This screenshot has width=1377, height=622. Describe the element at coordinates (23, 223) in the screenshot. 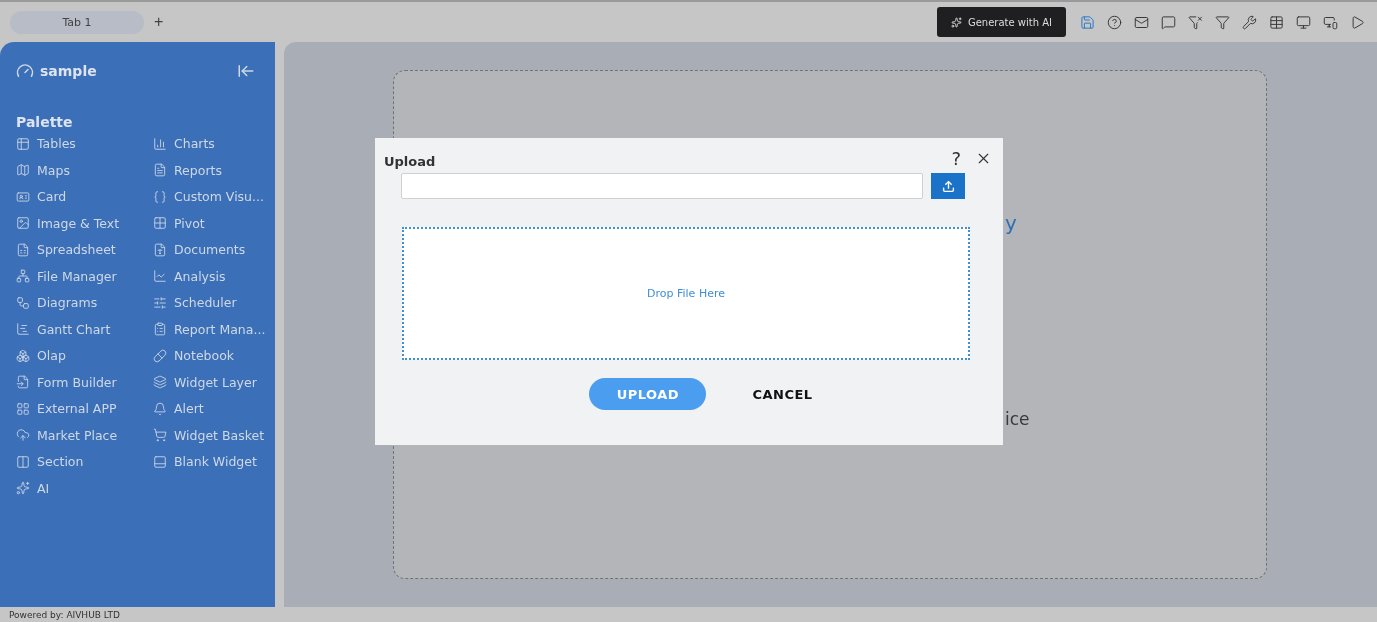

I see `image-icon` at that location.